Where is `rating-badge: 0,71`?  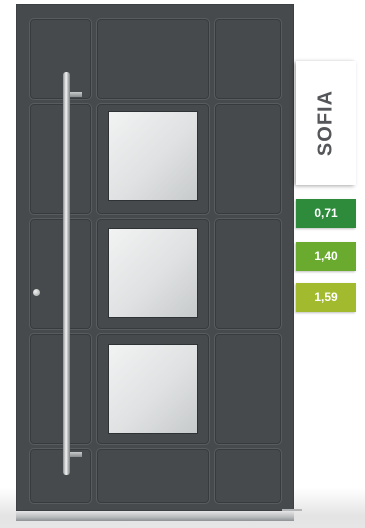 rating-badge: 0,71 is located at coordinates (326, 213).